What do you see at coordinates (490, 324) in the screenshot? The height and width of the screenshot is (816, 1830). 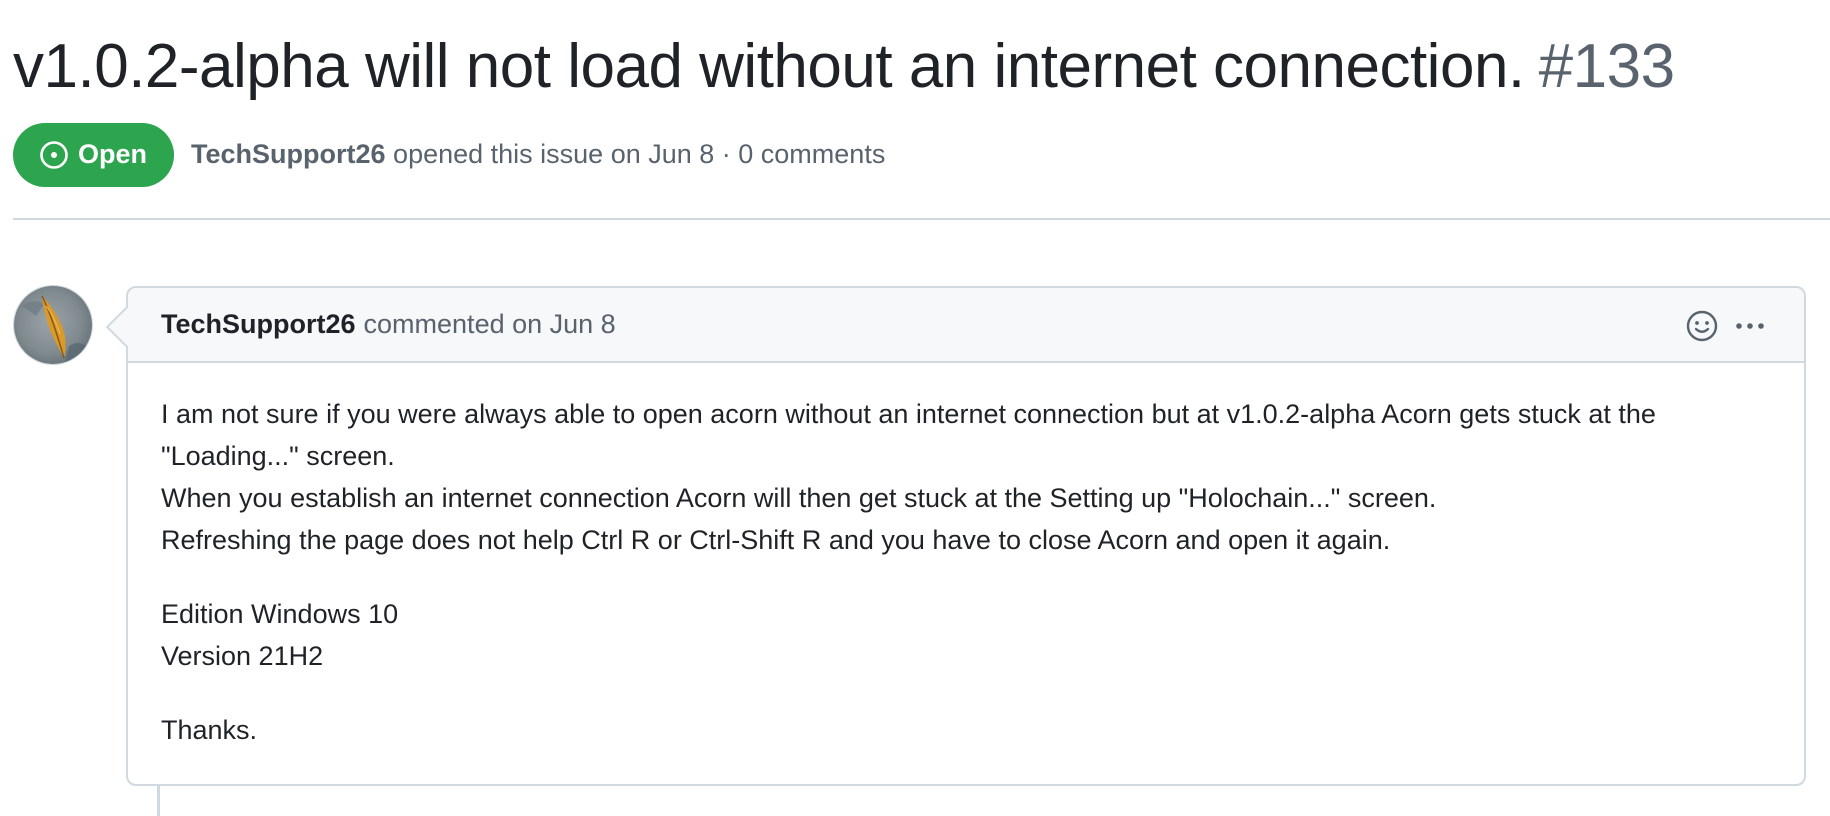 I see `comment-timestamp: commented on Jun 8` at bounding box center [490, 324].